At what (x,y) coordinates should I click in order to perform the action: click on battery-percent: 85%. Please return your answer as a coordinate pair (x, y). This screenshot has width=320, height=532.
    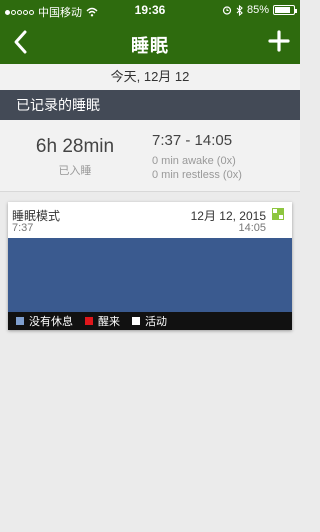
    Looking at the image, I should click on (257, 10).